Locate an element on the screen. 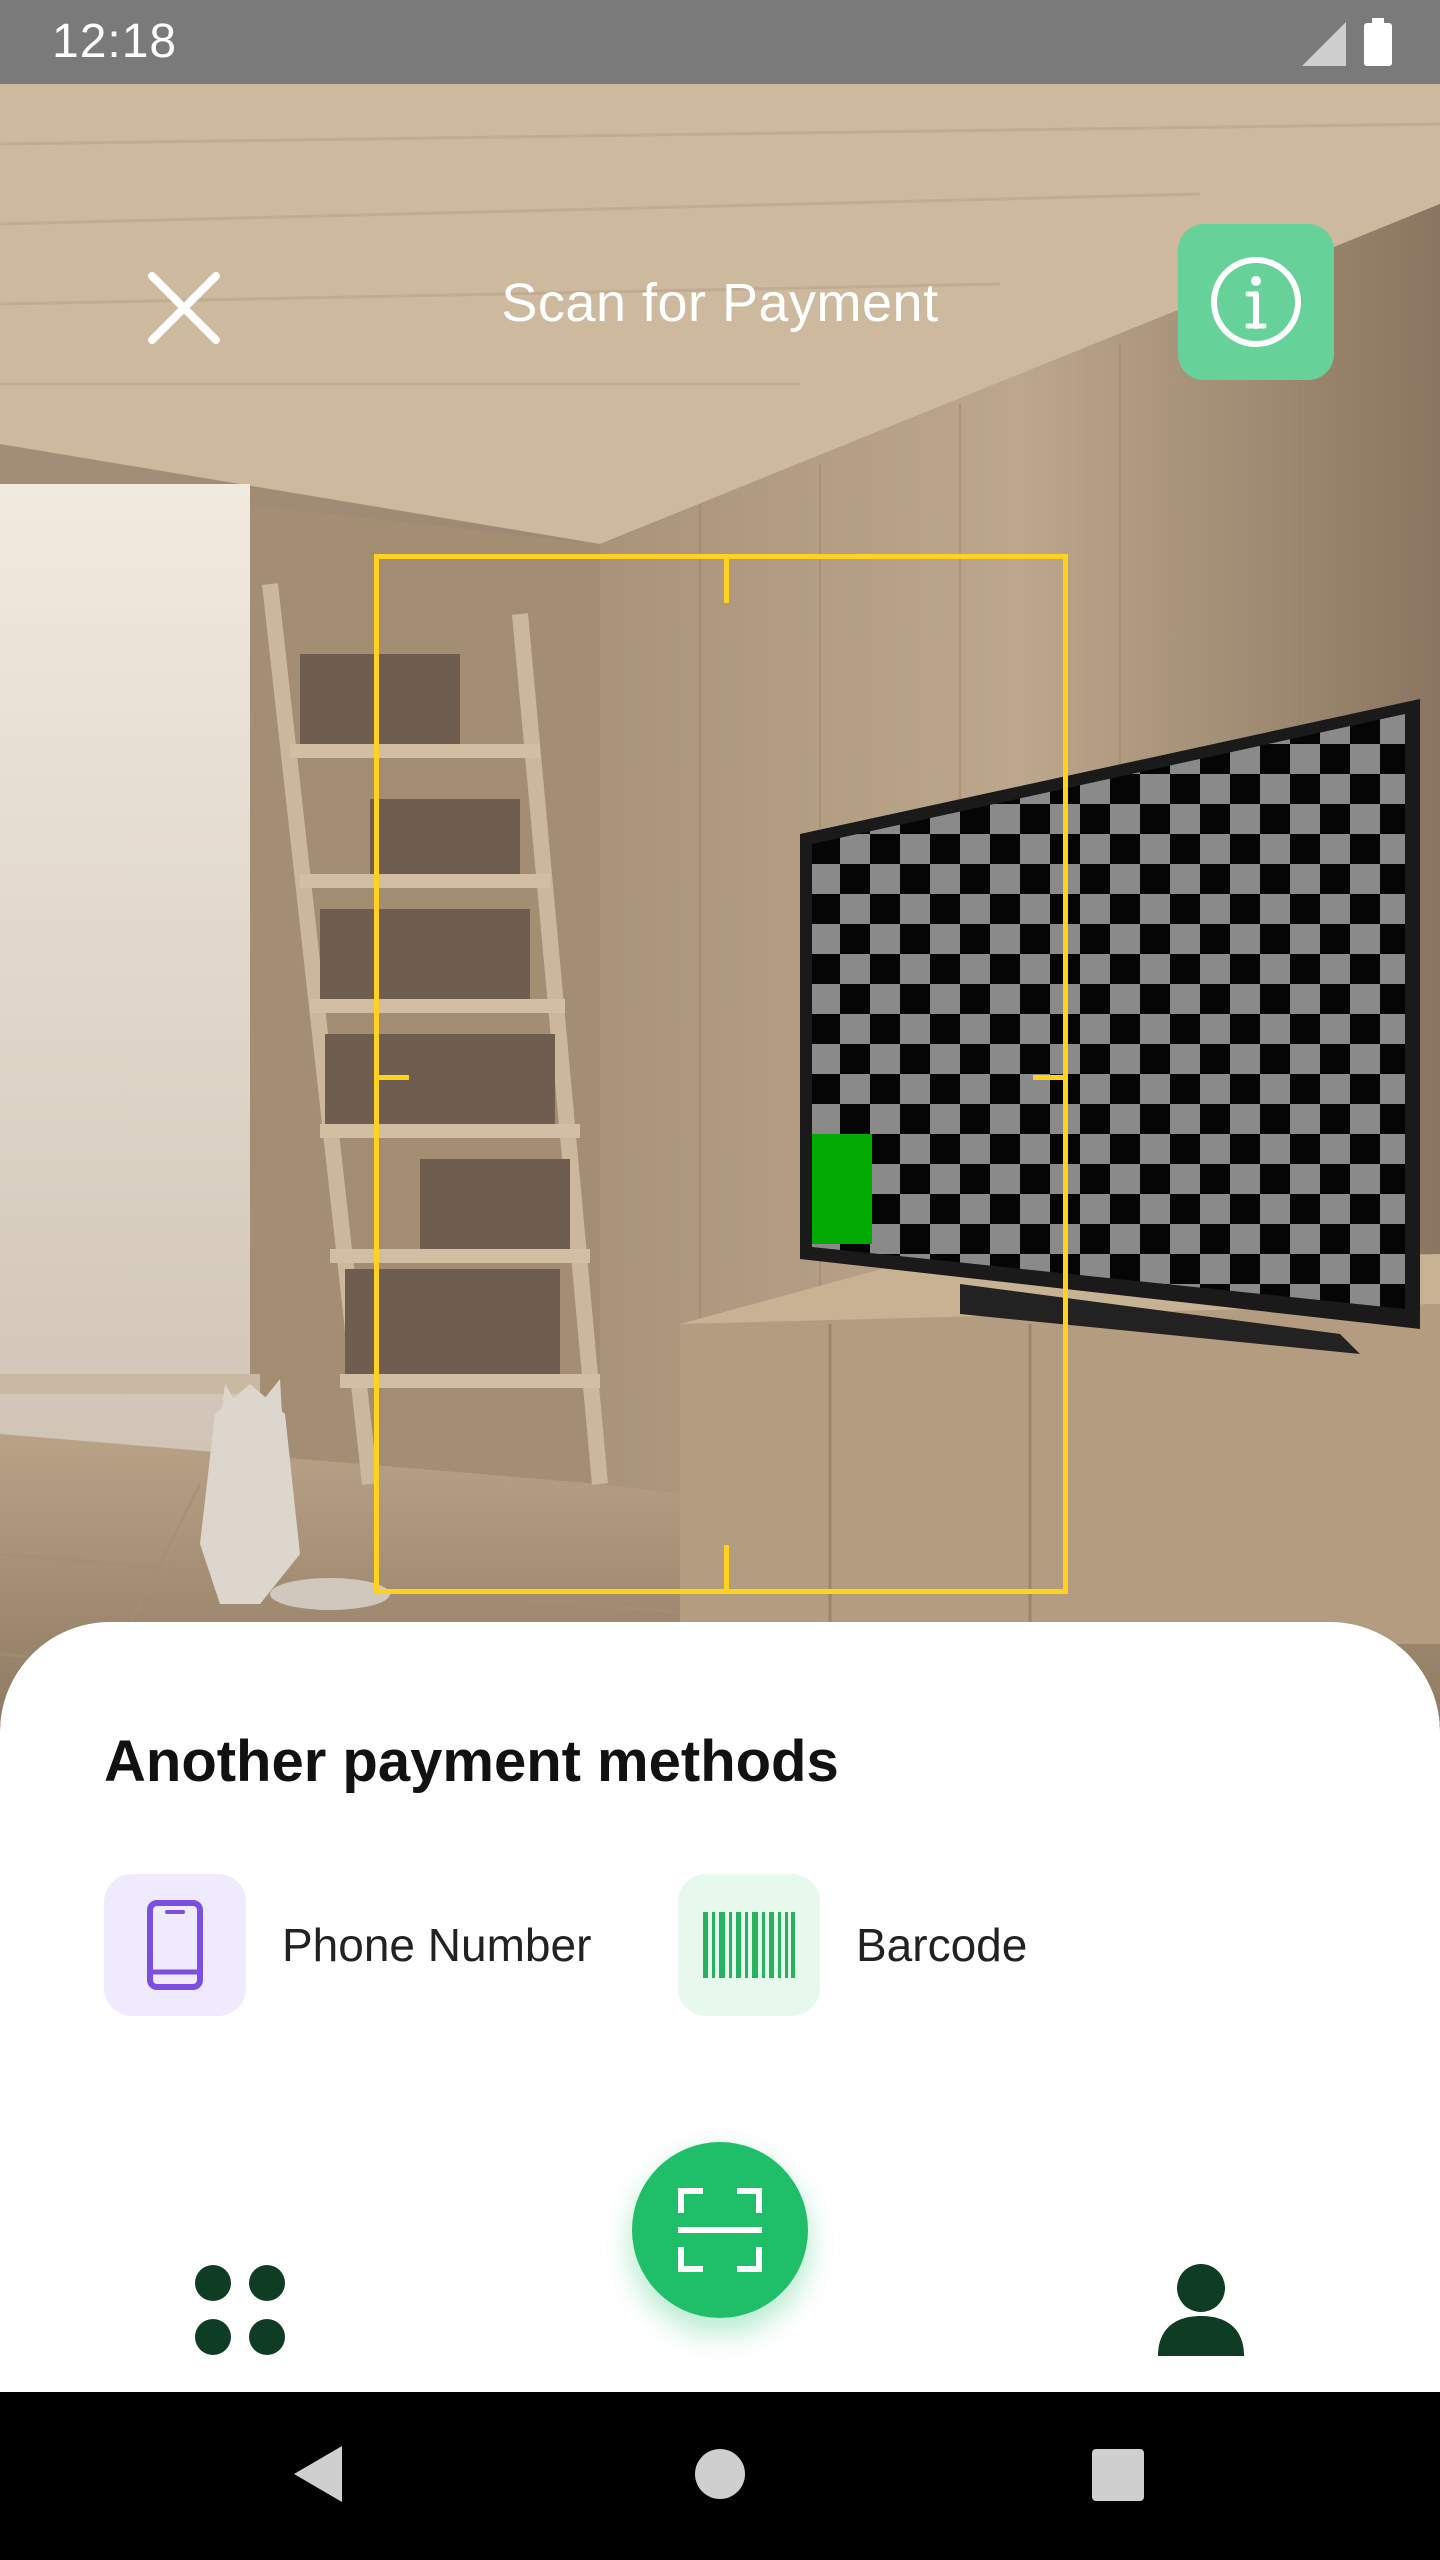  status-time: 12:18 is located at coordinates (115, 41).